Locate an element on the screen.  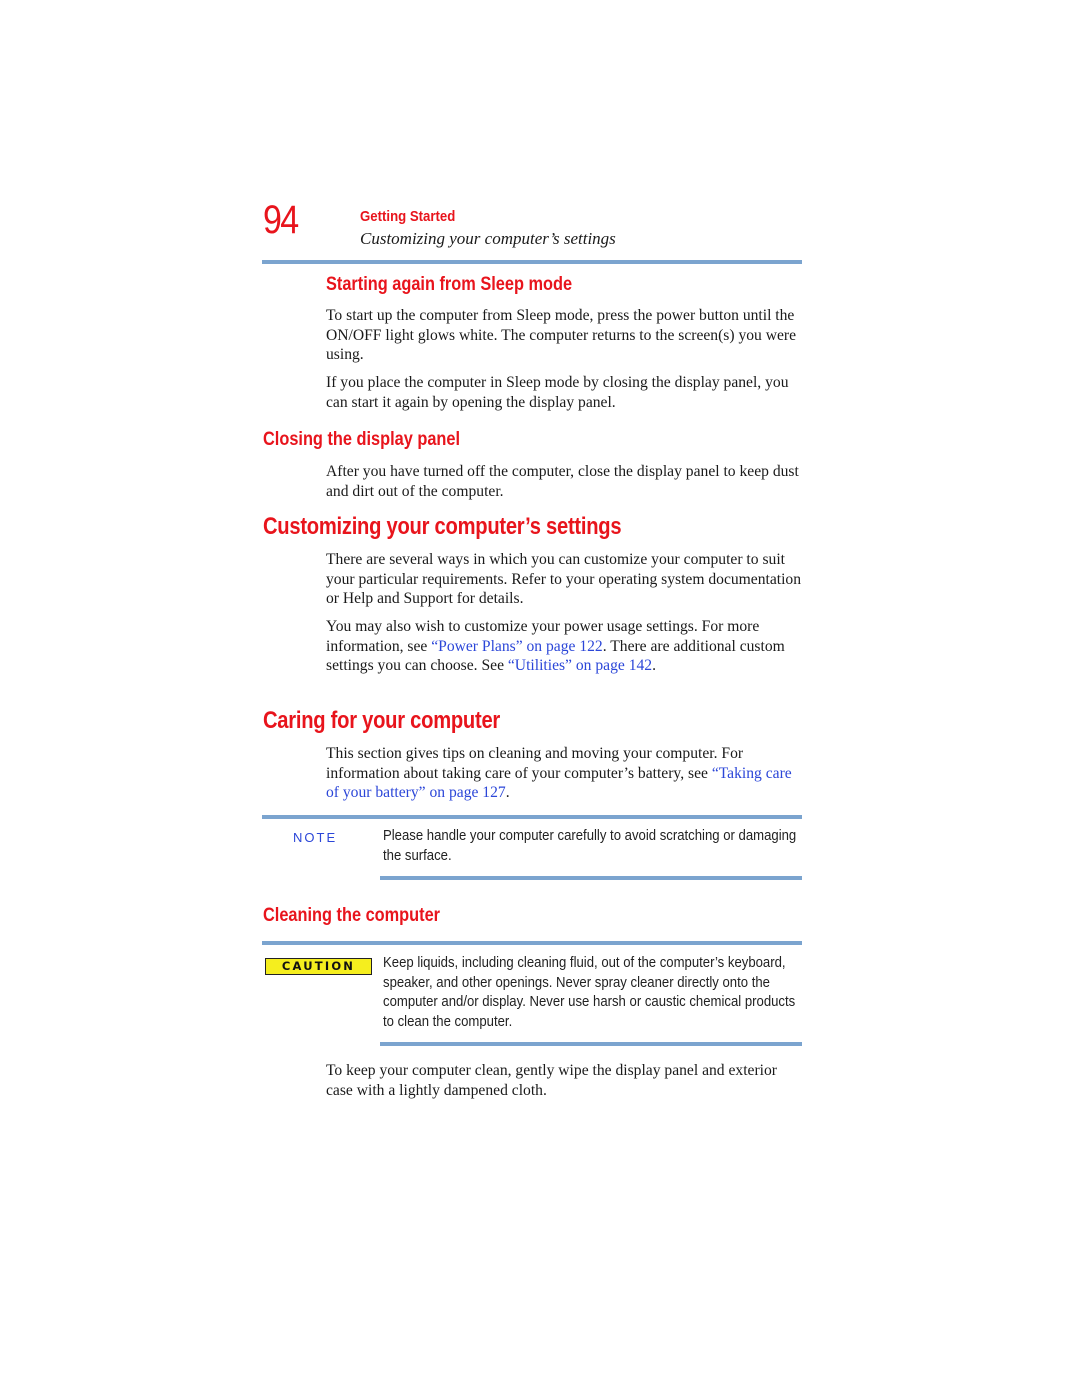
heading-sleep-mode: Starting again from Sleep mode is located at coordinates (449, 284).